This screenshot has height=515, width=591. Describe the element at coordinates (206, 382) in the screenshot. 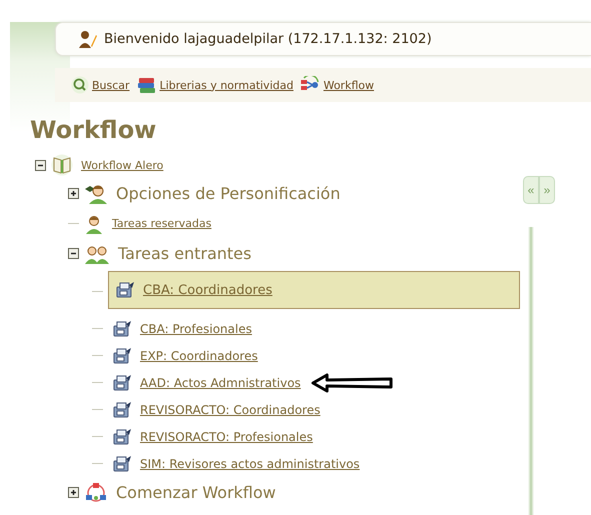

I see `queue-link: AAD: Actos Admnistrativos` at that location.